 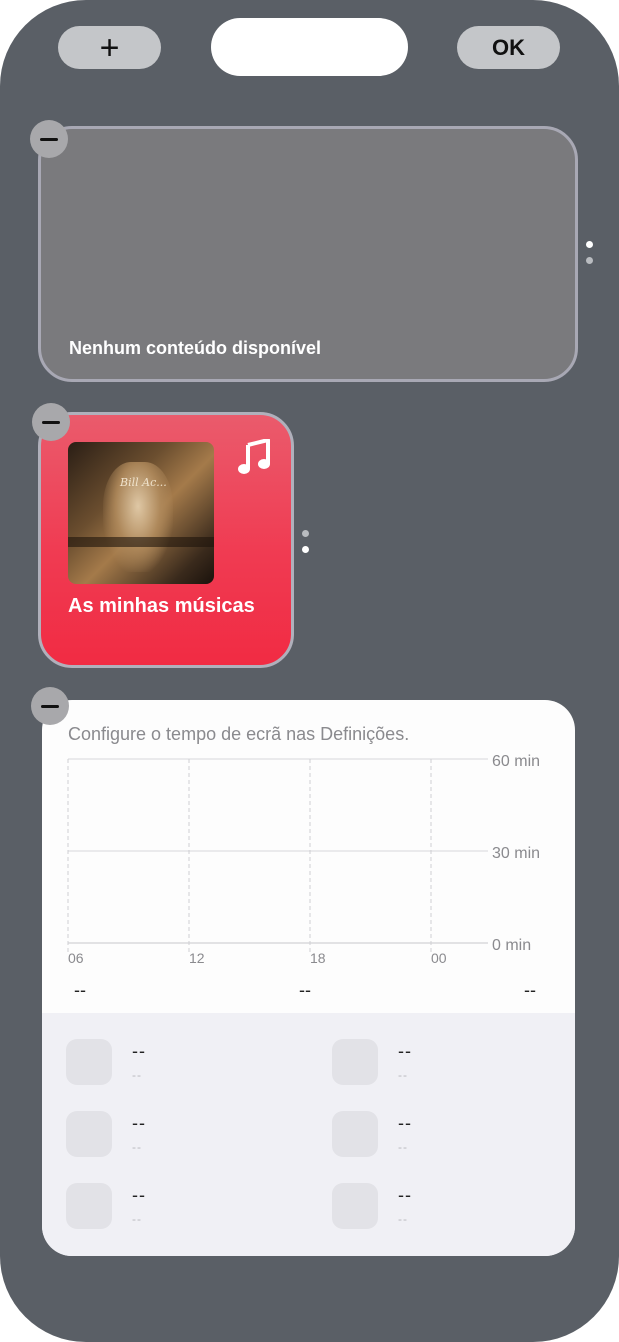 What do you see at coordinates (439, 958) in the screenshot?
I see `x-axis-label: 00` at bounding box center [439, 958].